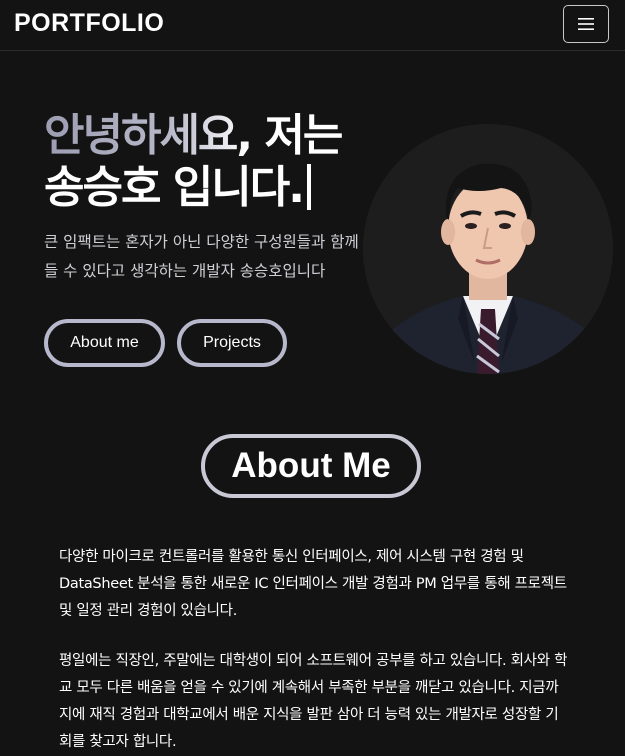  What do you see at coordinates (312, 25) in the screenshot?
I see `navbar: PORTFOLIO` at bounding box center [312, 25].